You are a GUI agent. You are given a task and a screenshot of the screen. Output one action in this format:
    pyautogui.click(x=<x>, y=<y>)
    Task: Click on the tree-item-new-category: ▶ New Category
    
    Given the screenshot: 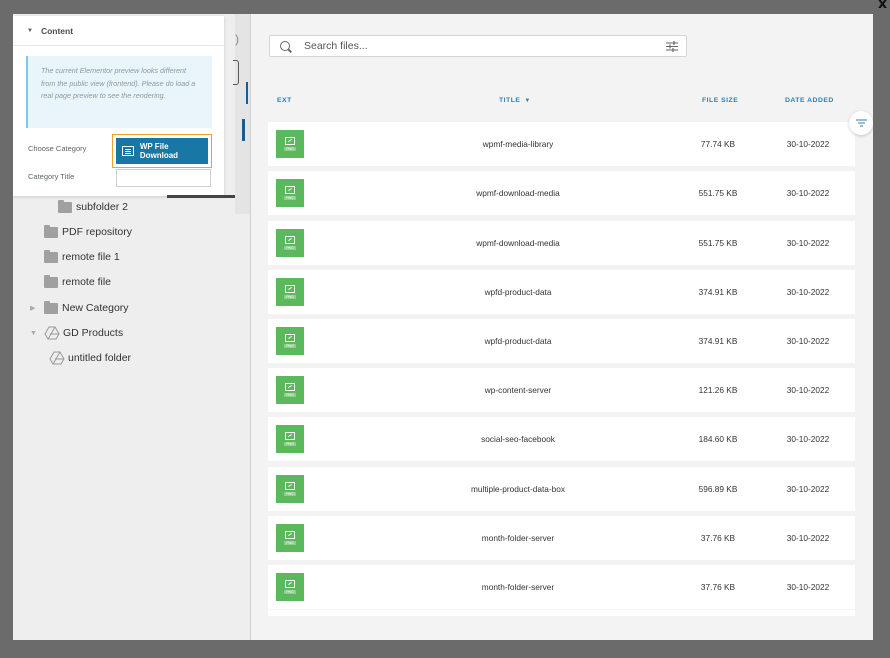 What is the action you would take?
    pyautogui.click(x=79, y=308)
    